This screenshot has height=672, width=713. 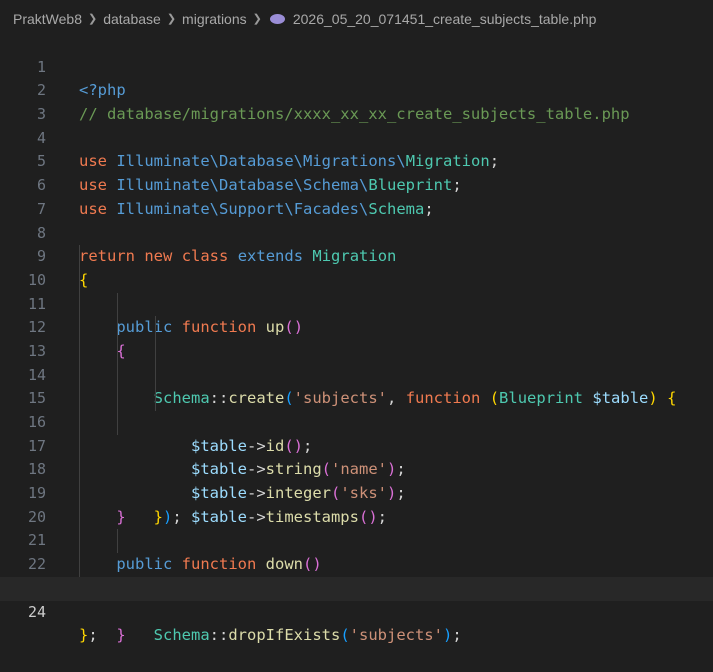 I want to click on code-line: 1 <?php, so click(x=356, y=66).